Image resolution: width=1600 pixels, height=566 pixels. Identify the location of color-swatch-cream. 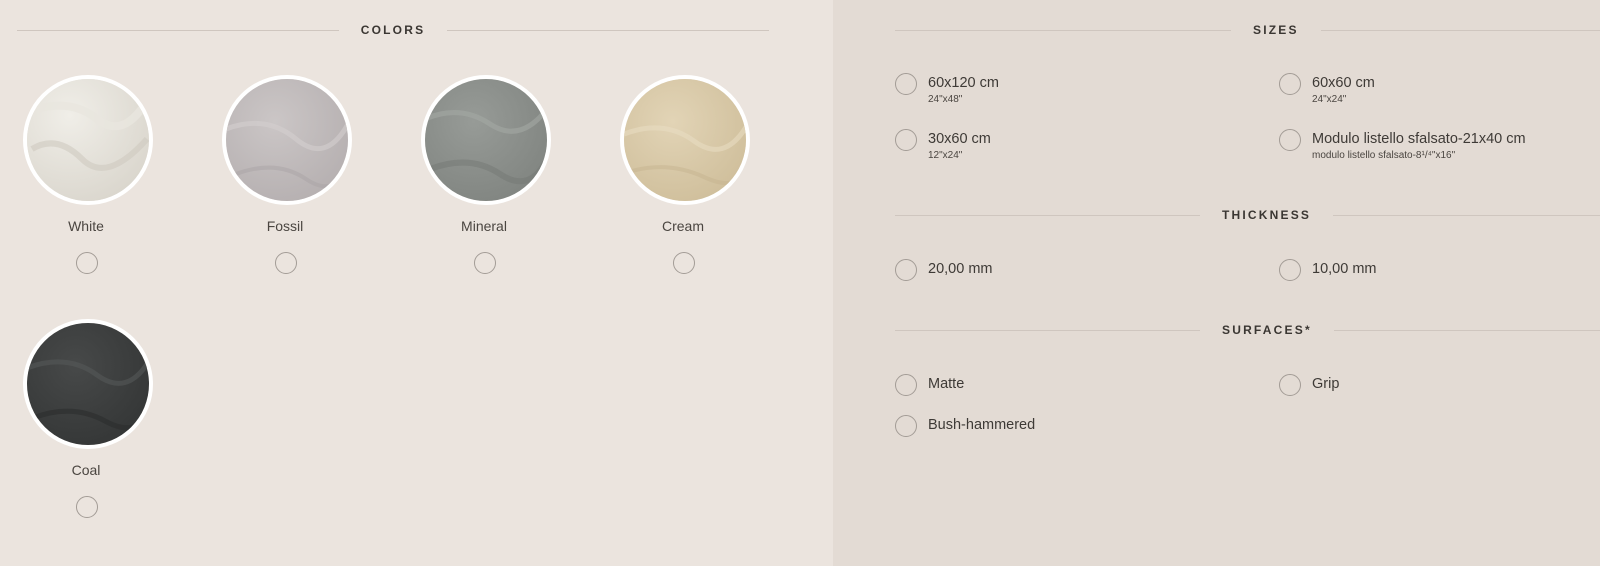
(685, 140).